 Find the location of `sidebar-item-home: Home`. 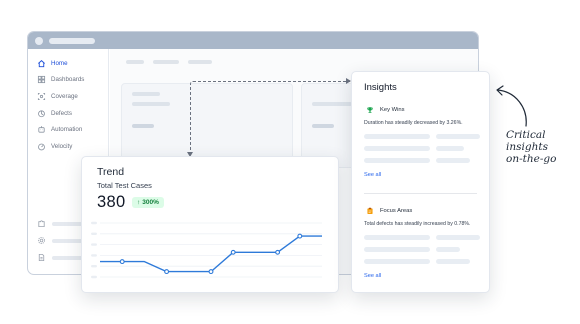

sidebar-item-home: Home is located at coordinates (68, 63).